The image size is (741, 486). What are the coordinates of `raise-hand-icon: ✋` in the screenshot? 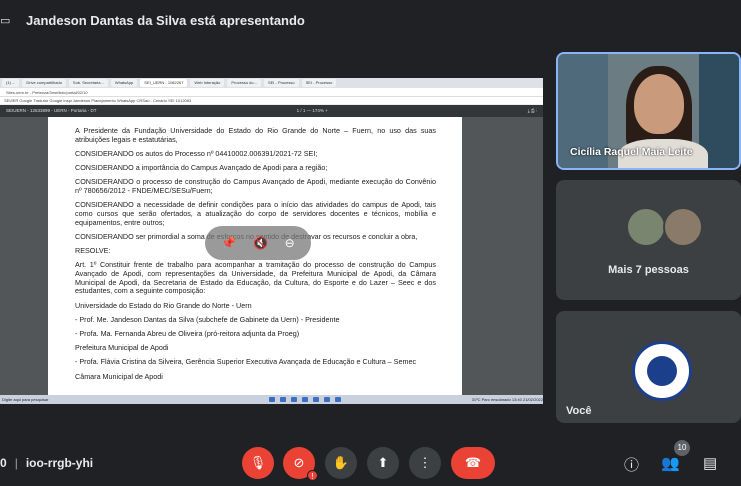 It's located at (341, 462).